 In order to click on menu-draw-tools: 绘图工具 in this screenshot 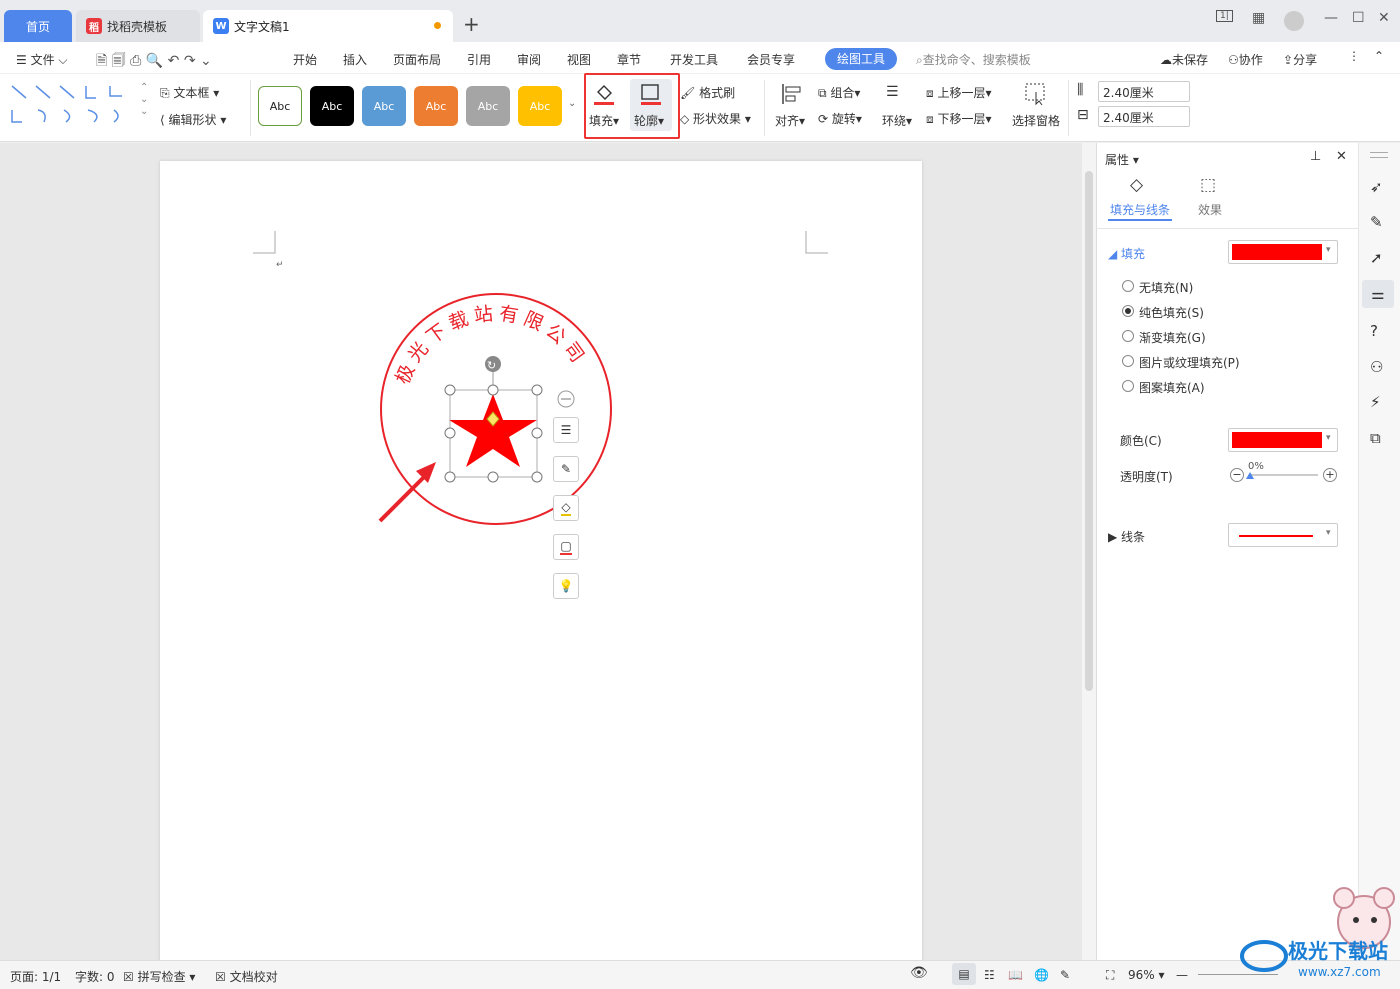, I will do `click(861, 59)`.